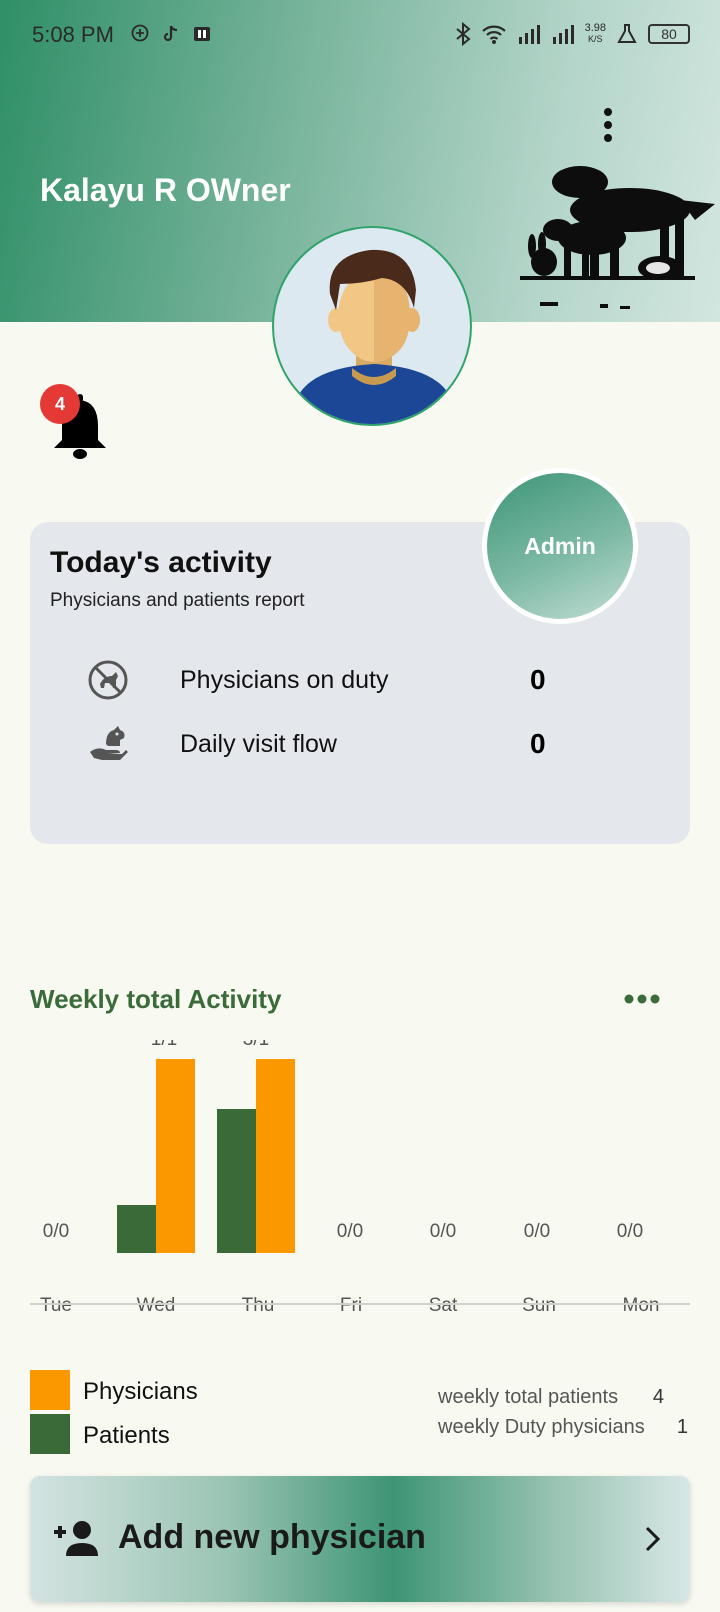  What do you see at coordinates (360, 36) in the screenshot?
I see `status-bar: 5:08 PM 3.98 K/S 80` at bounding box center [360, 36].